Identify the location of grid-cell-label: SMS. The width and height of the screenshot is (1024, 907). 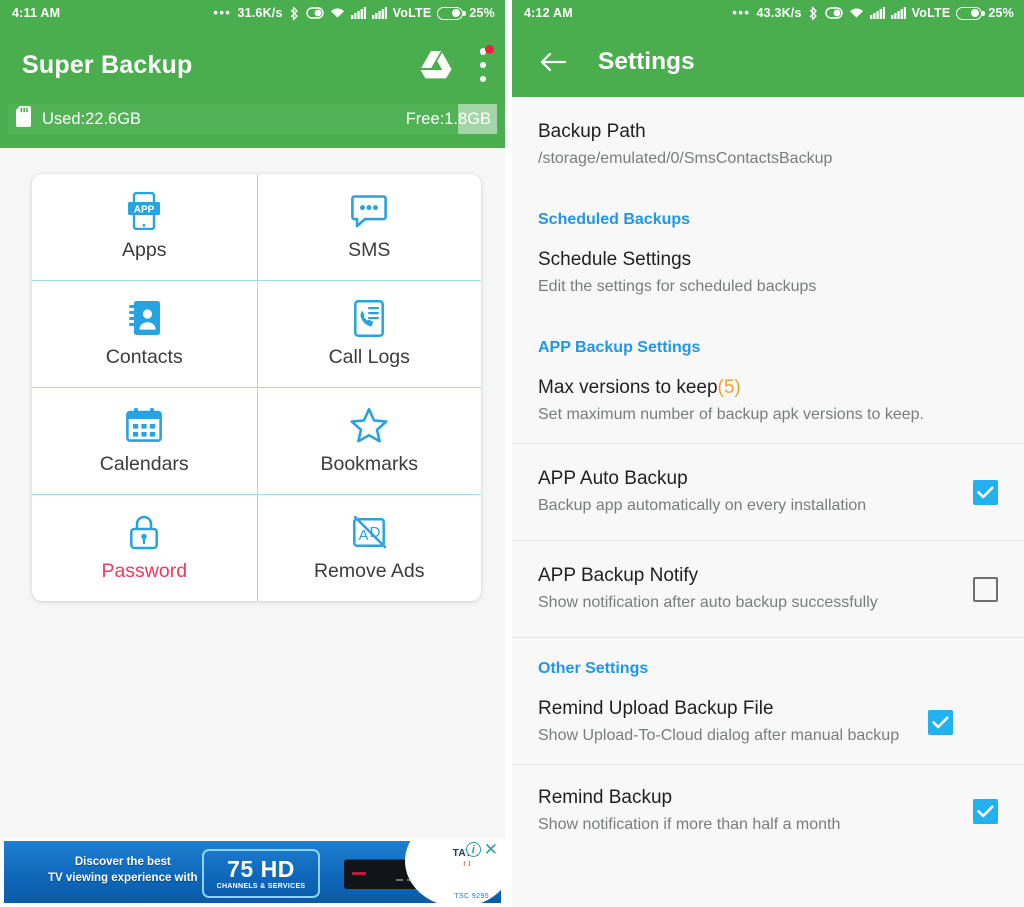
(369, 250).